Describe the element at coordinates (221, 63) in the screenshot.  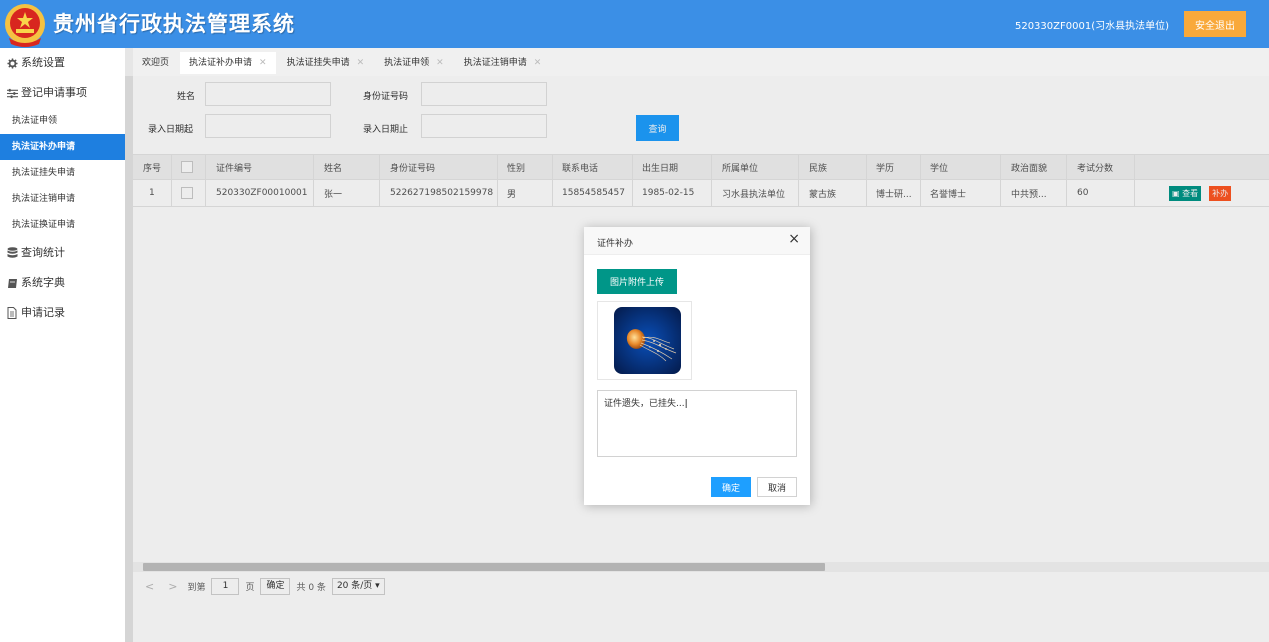
I see `tab-label: 执法证补办申请` at that location.